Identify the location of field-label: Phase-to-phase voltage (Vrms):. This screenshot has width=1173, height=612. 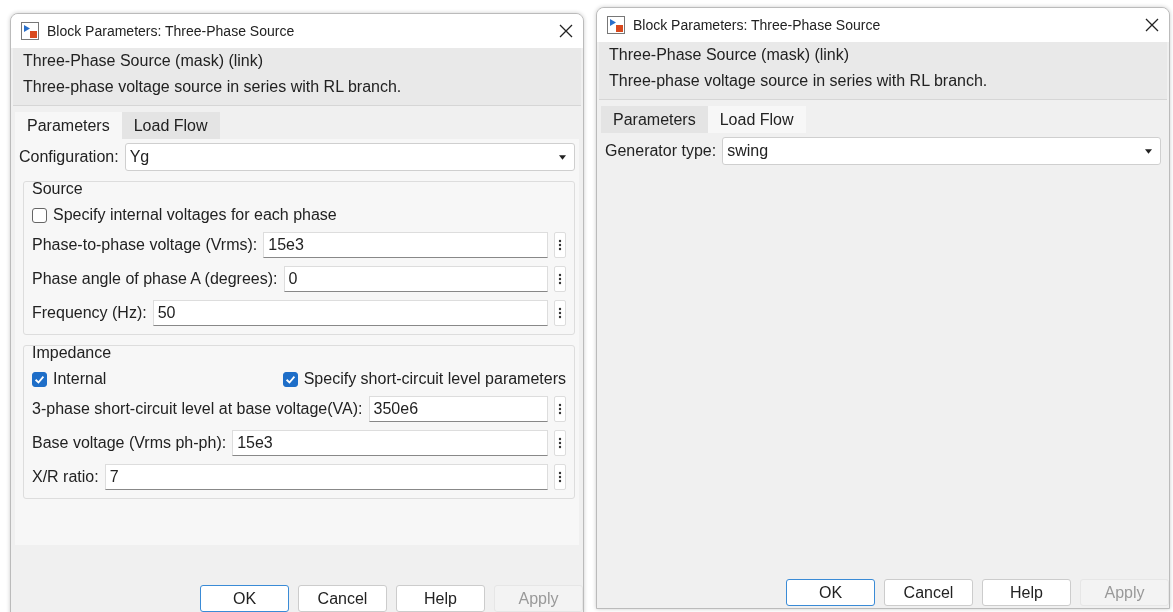
(145, 245).